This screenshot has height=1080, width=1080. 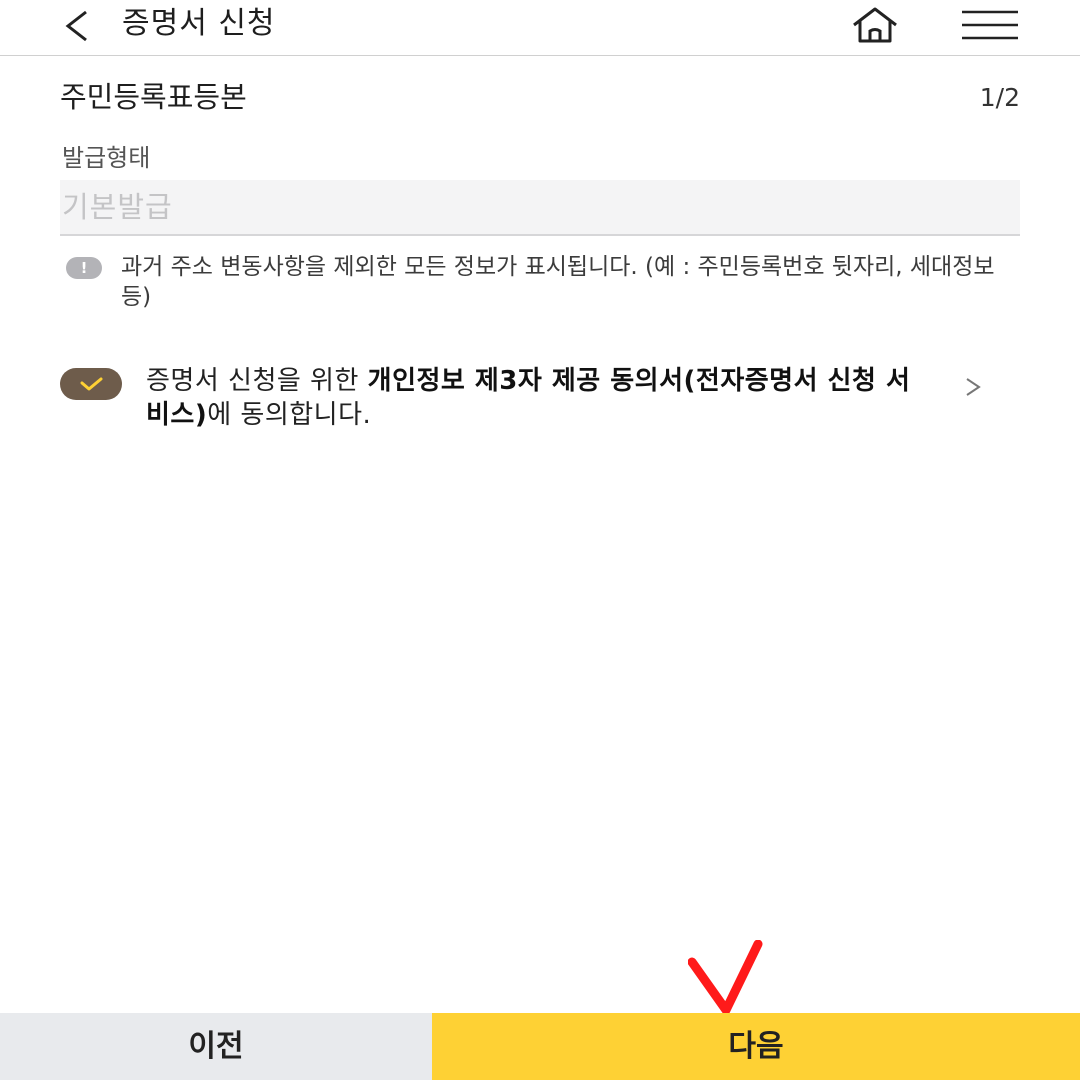 I want to click on prev-button: 이전, so click(x=216, y=1046).